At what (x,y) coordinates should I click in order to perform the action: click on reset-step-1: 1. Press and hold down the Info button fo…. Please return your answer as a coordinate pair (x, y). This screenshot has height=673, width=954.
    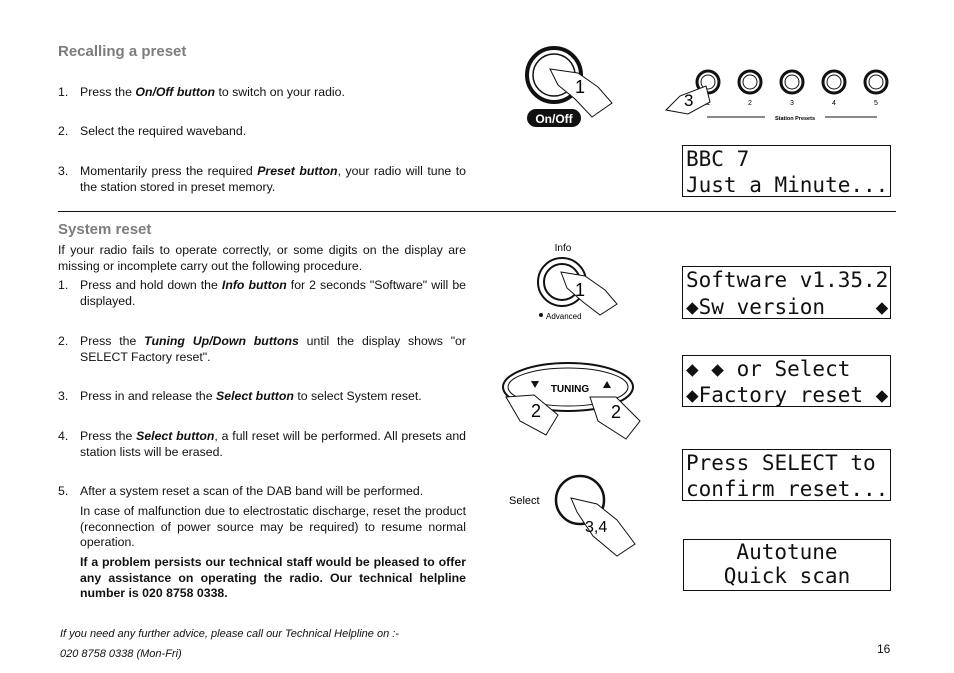
    Looking at the image, I should click on (262, 293).